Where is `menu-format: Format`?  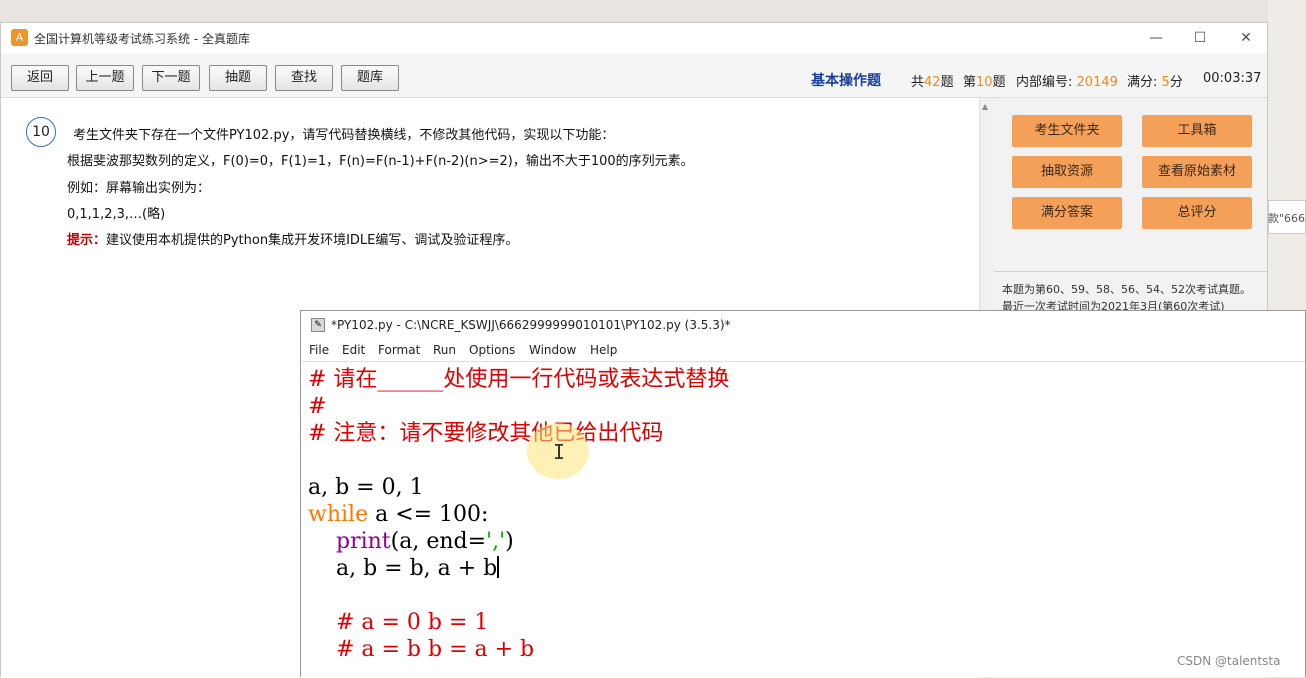 menu-format: Format is located at coordinates (399, 350).